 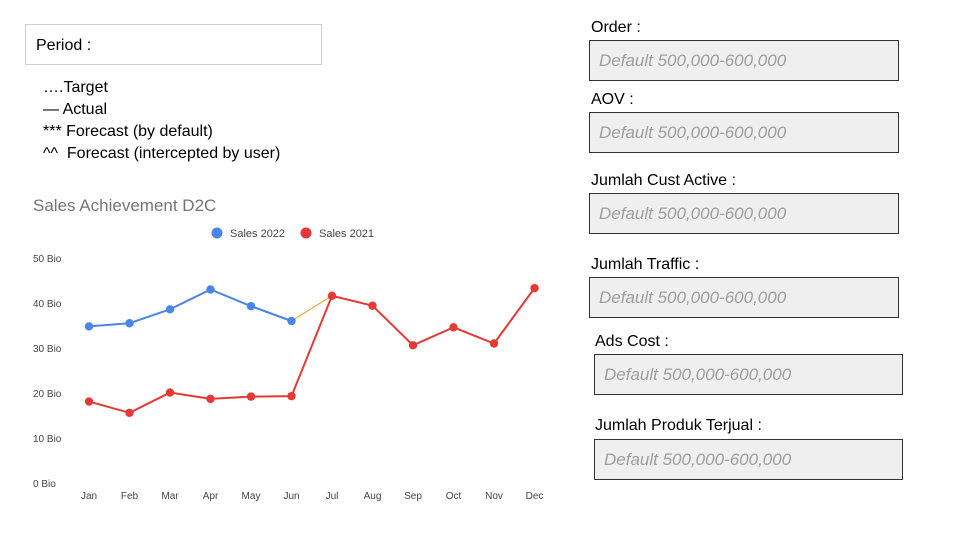 What do you see at coordinates (494, 496) in the screenshot?
I see `x-tick-label: Nov` at bounding box center [494, 496].